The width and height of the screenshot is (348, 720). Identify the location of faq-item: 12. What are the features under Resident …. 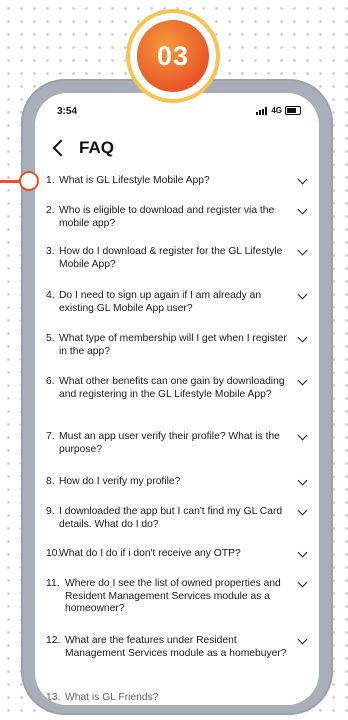
(177, 647).